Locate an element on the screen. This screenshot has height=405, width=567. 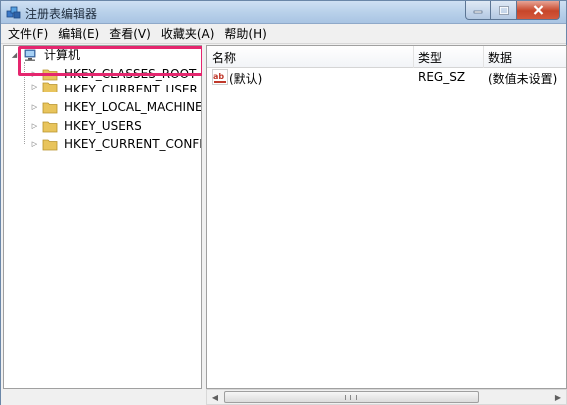
value-type: REG_SZ is located at coordinates (442, 77).